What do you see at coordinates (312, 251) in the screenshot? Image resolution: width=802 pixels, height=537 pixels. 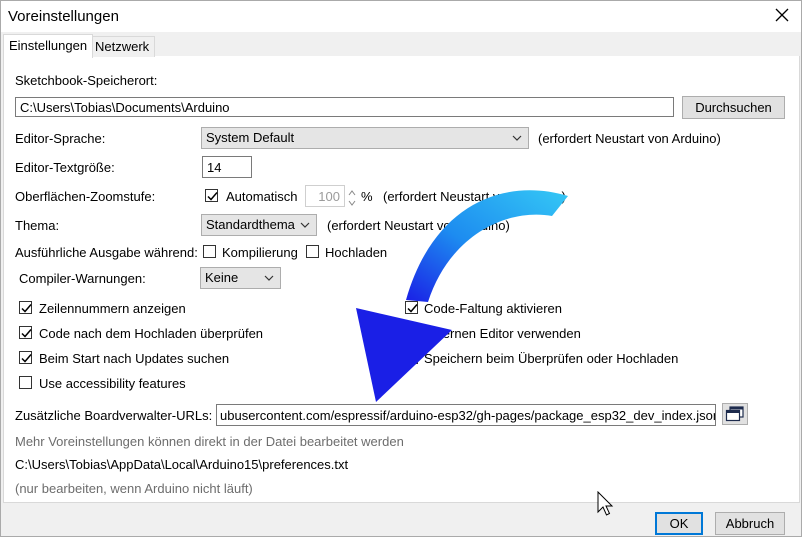 I see `verbose-upload-checkbox` at bounding box center [312, 251].